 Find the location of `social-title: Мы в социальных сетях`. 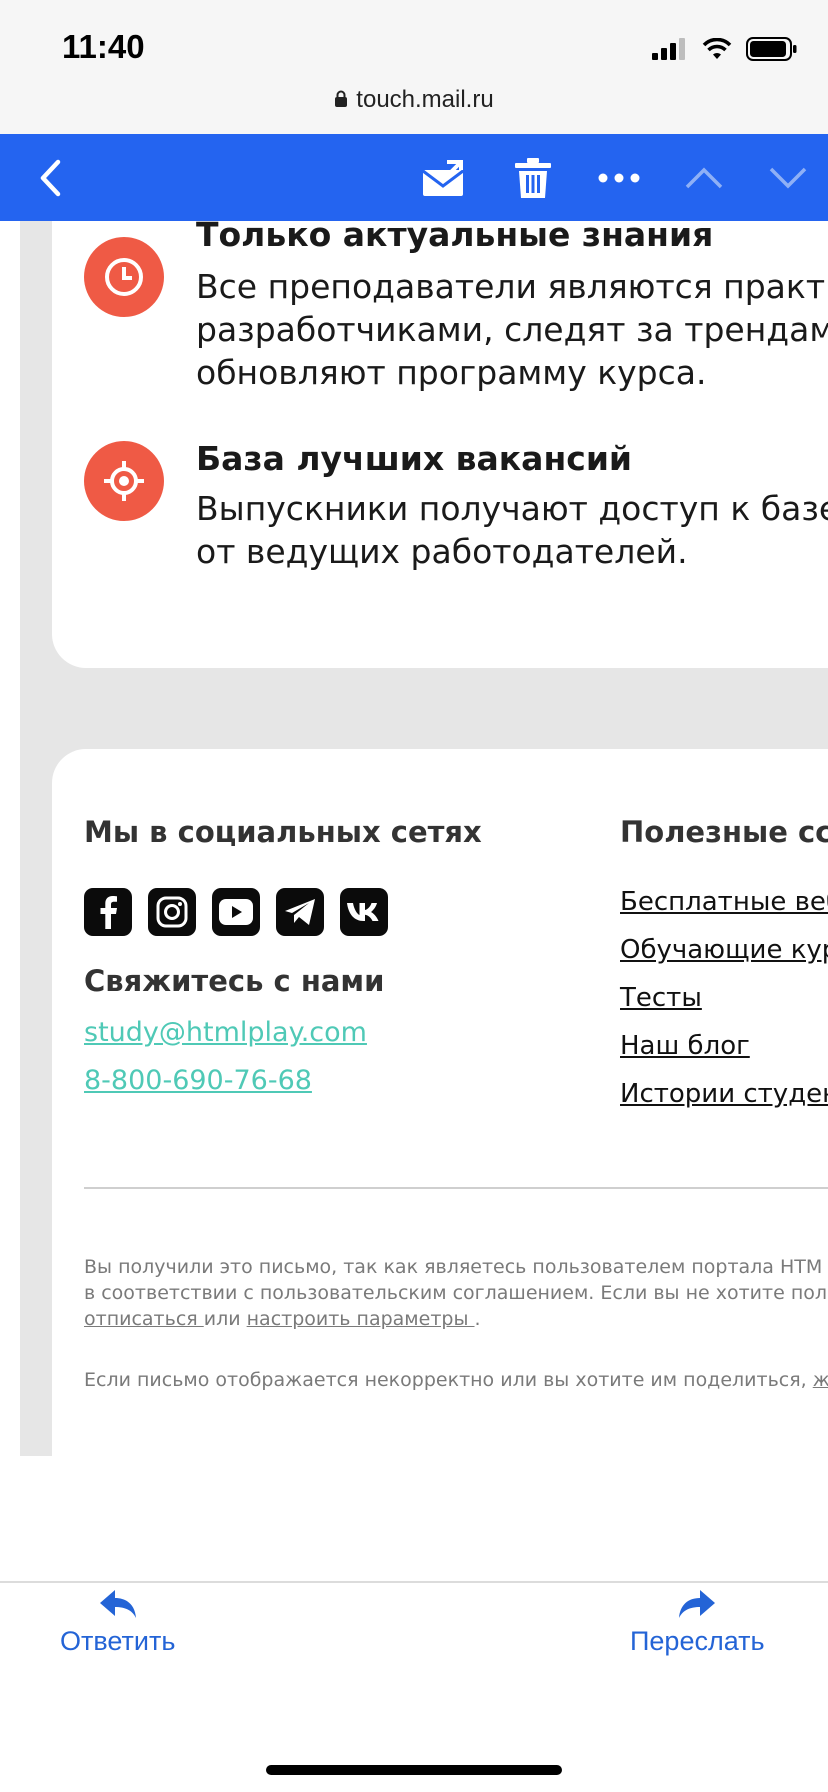

social-title: Мы в социальных сетях is located at coordinates (283, 832).